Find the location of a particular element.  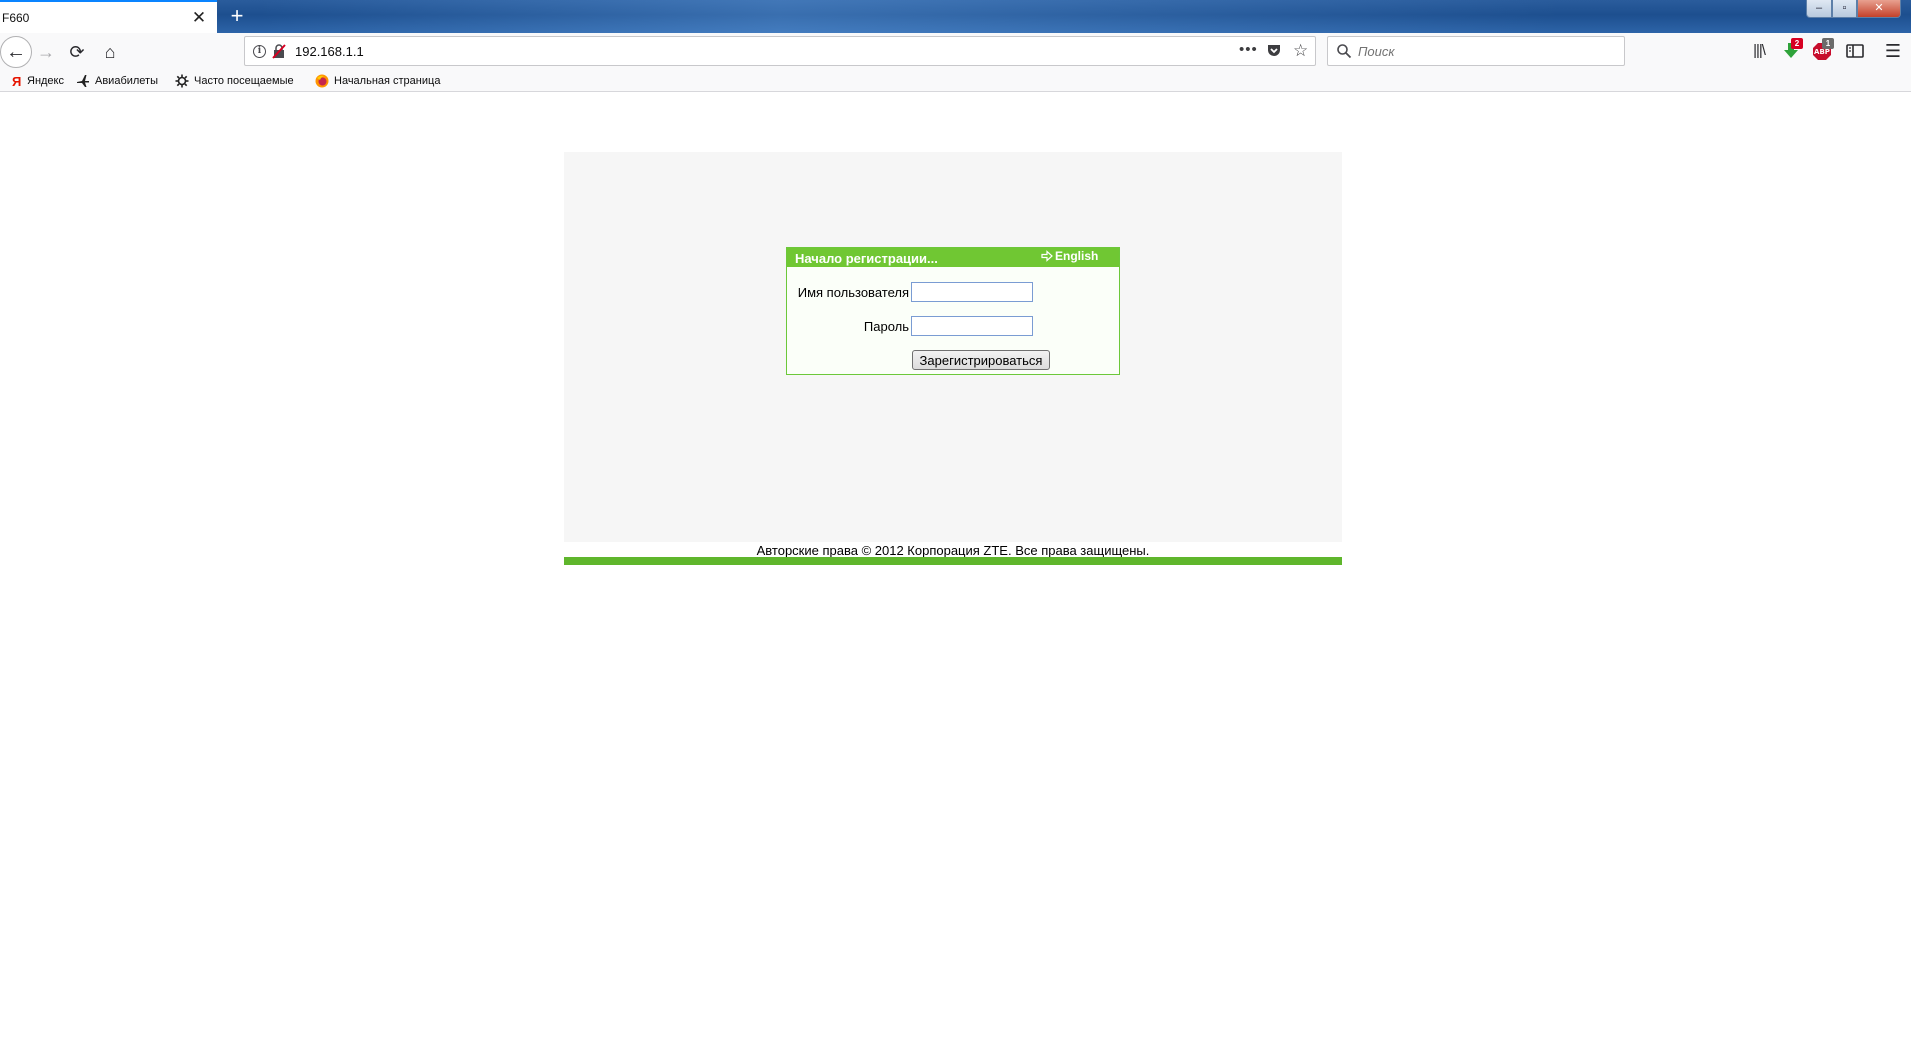

forward-button: → is located at coordinates (46, 52).